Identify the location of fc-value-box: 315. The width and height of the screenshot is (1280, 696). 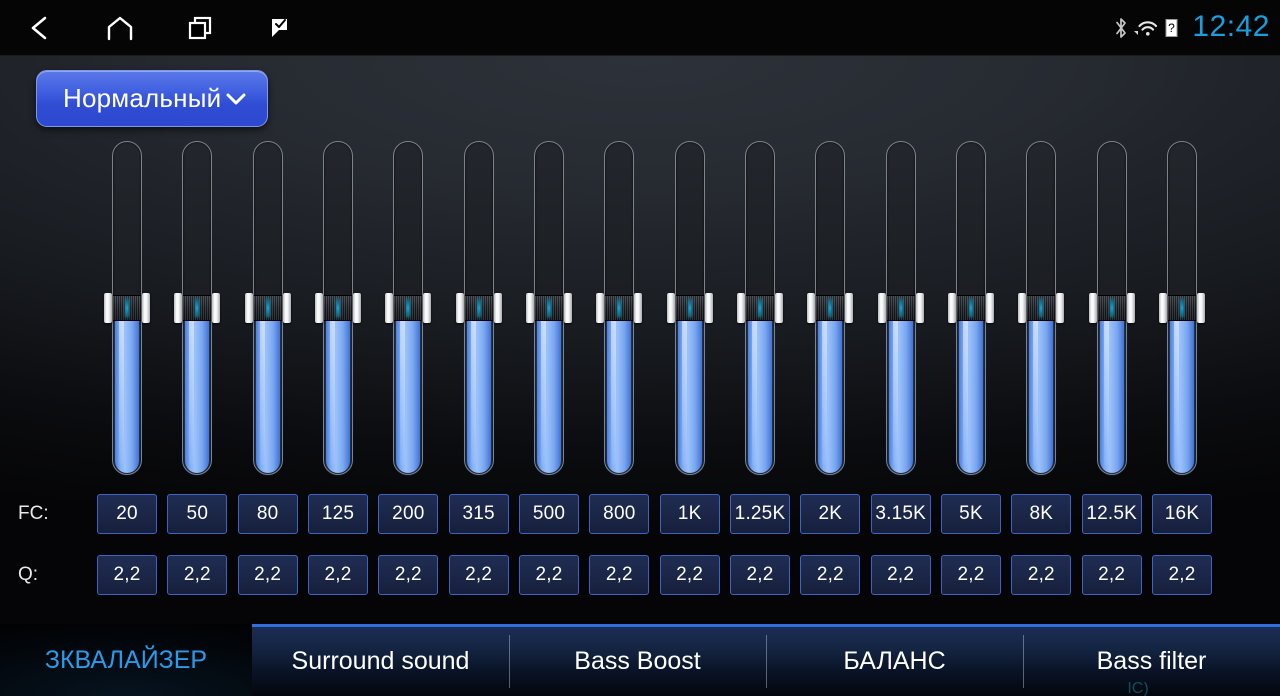
(478, 514).